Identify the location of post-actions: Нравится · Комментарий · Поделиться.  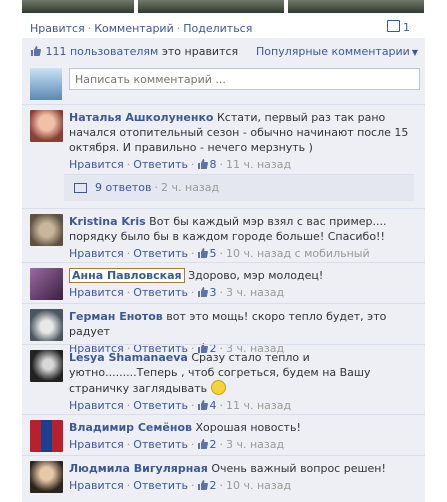
(141, 28).